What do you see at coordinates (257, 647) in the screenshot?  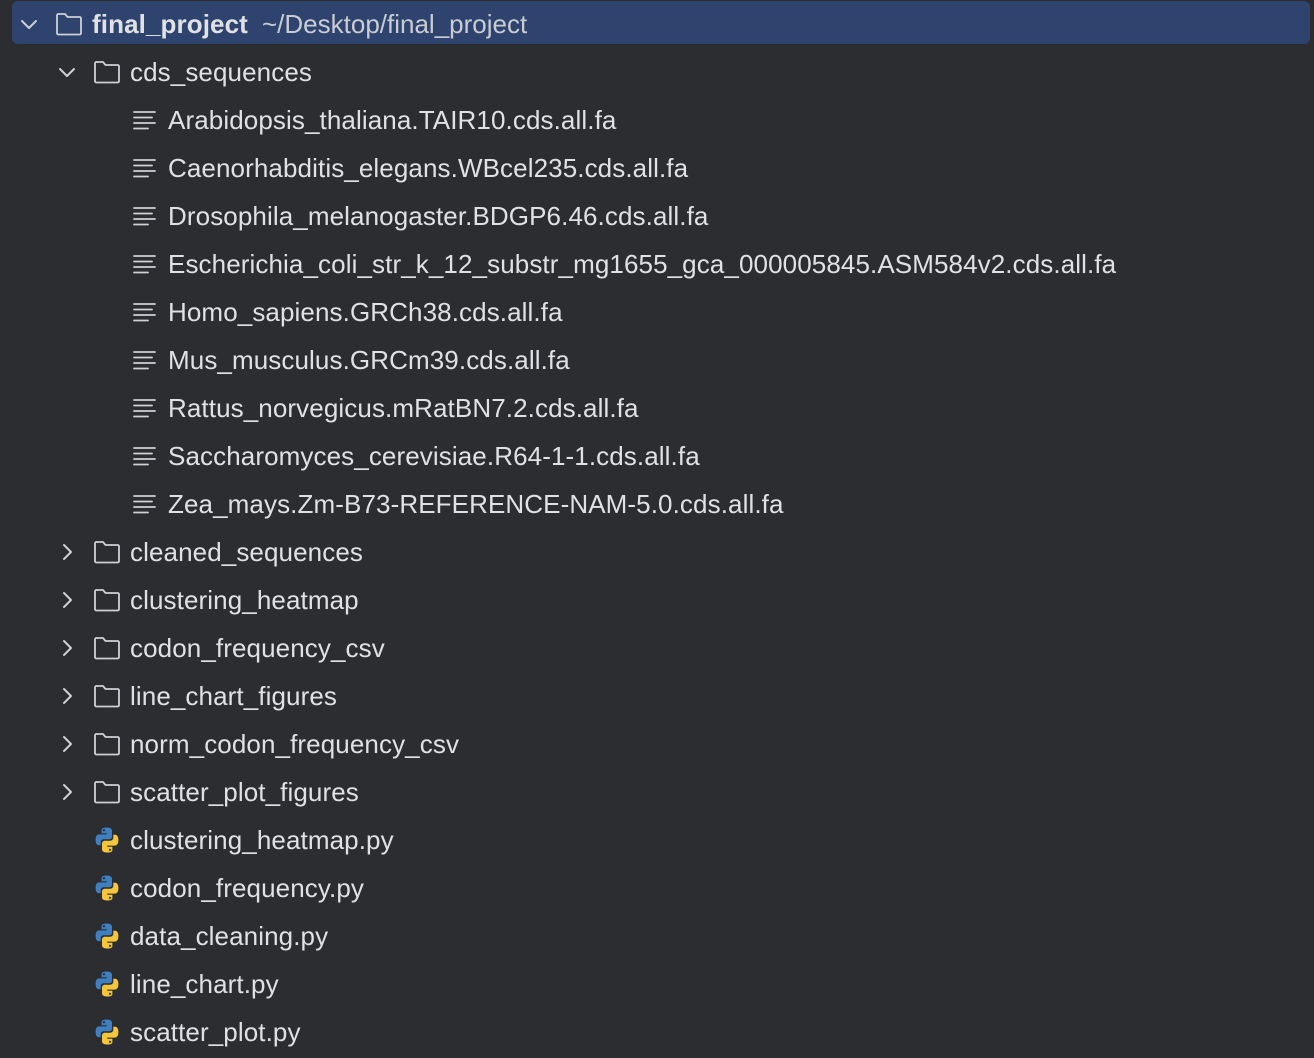 I see `folder-name: codon_frequency_csv` at bounding box center [257, 647].